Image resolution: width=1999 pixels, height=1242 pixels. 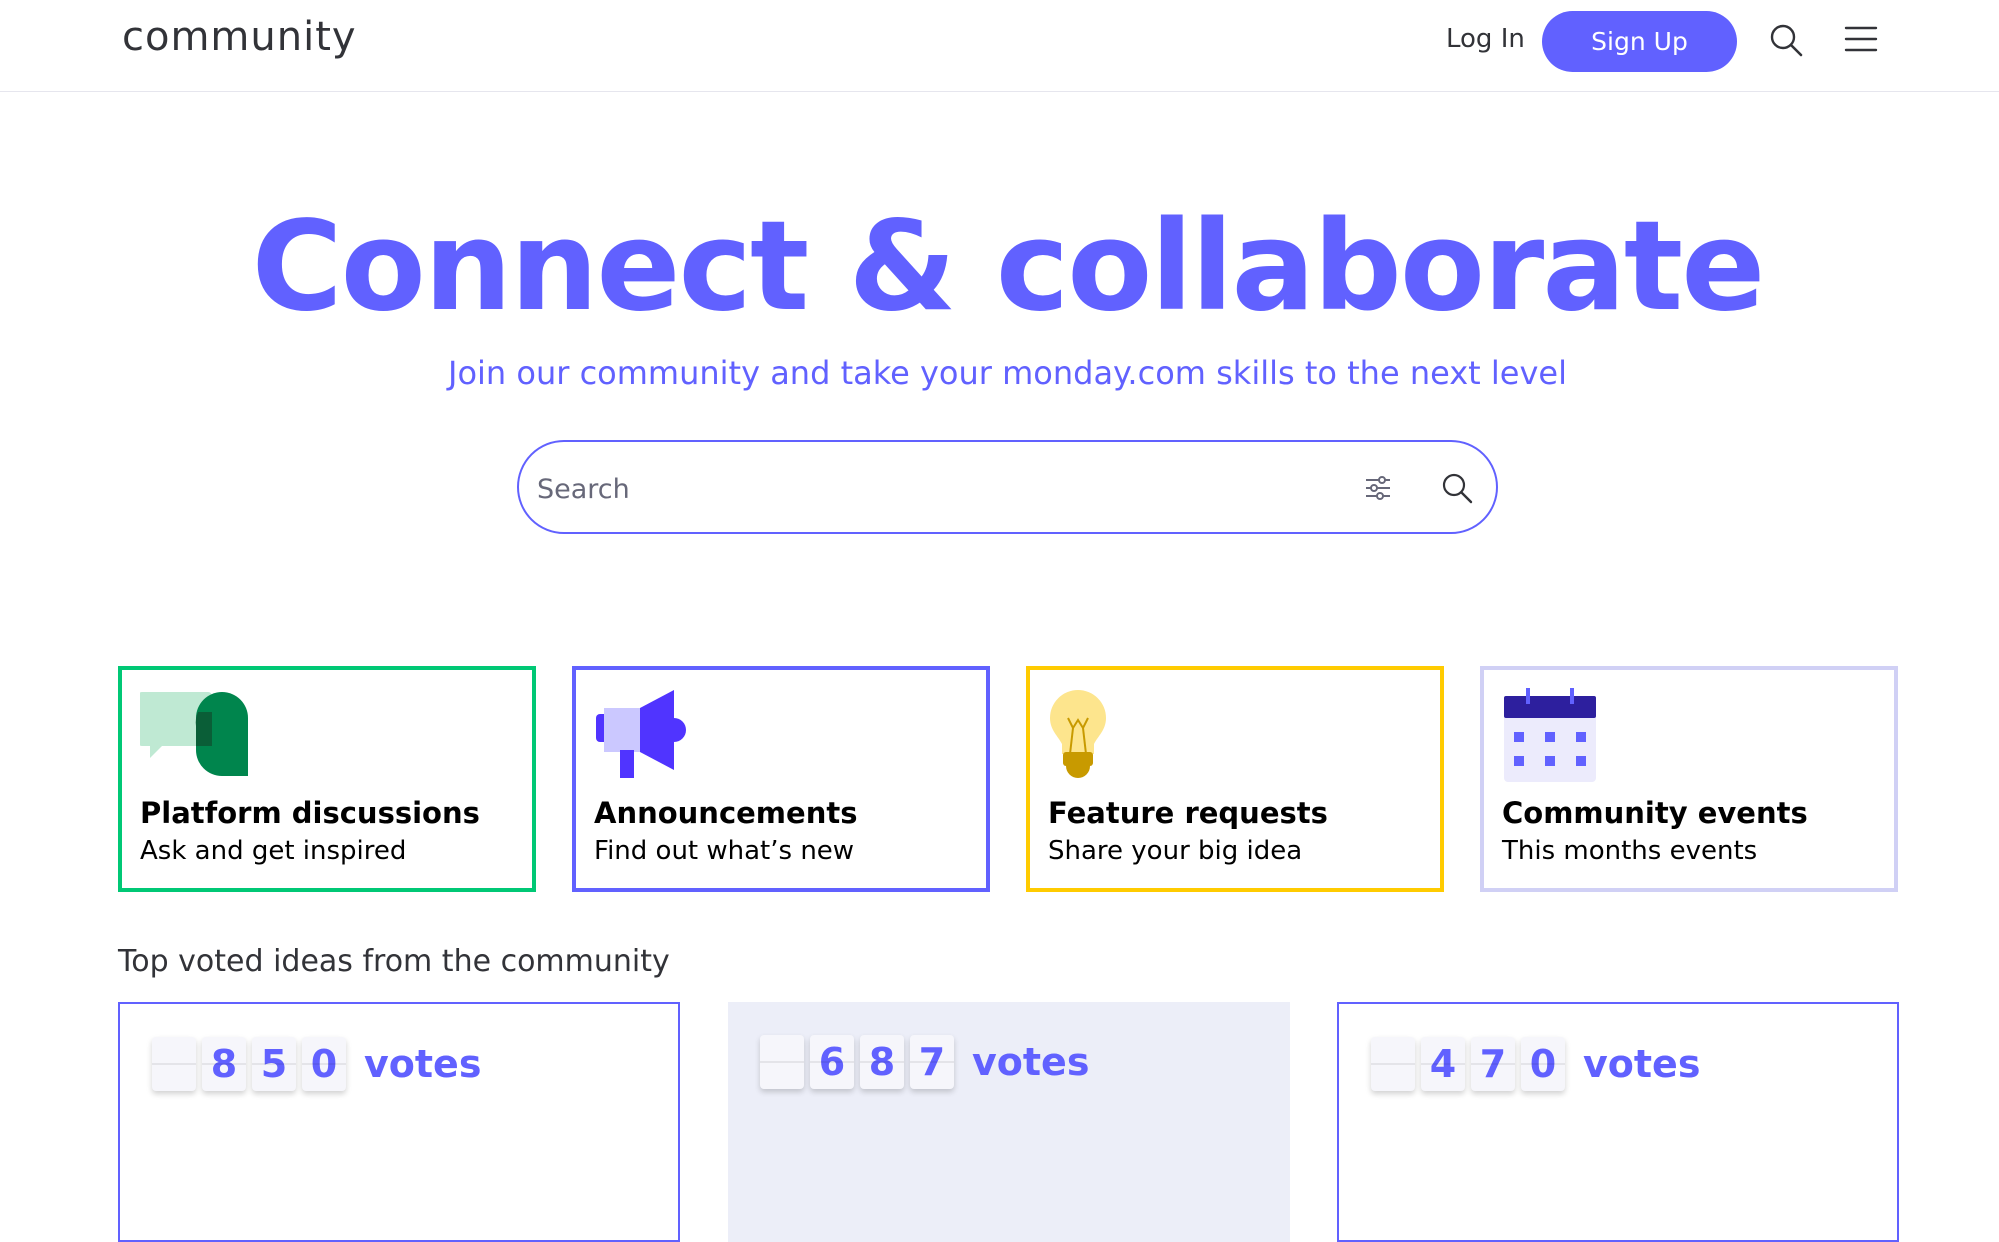 I want to click on vote-counter: 8 5 0 votes, so click(x=316, y=1064).